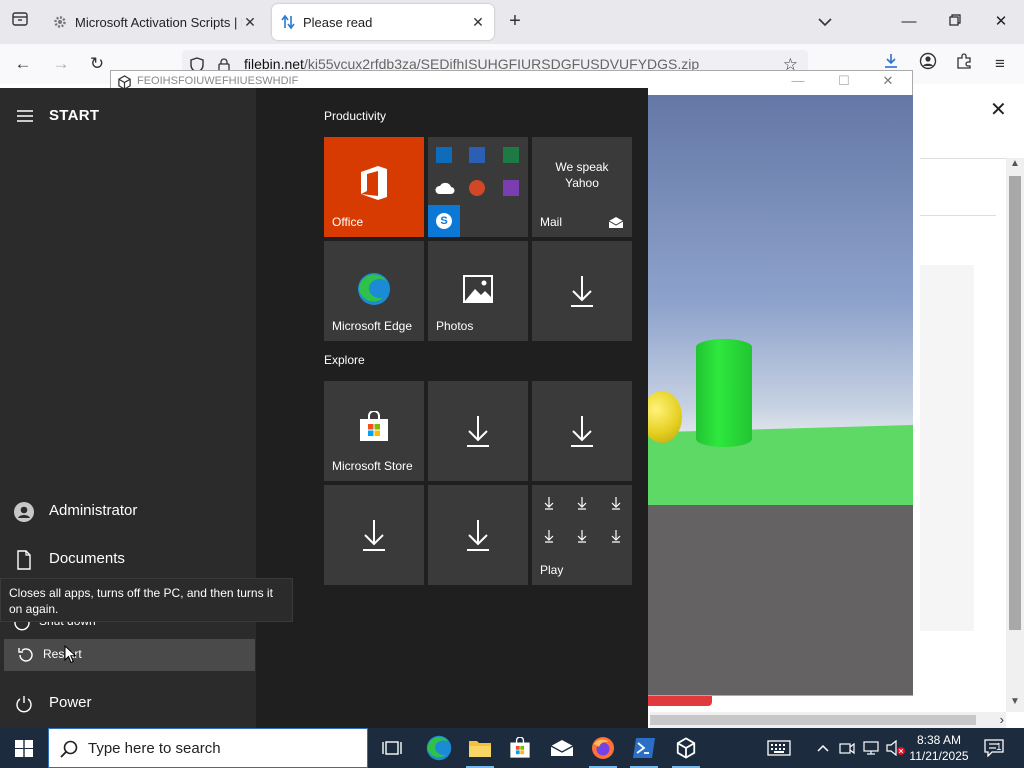 This screenshot has width=1024, height=768. Describe the element at coordinates (288, 22) in the screenshot. I see `sort-arrows-favicon-icon` at that location.